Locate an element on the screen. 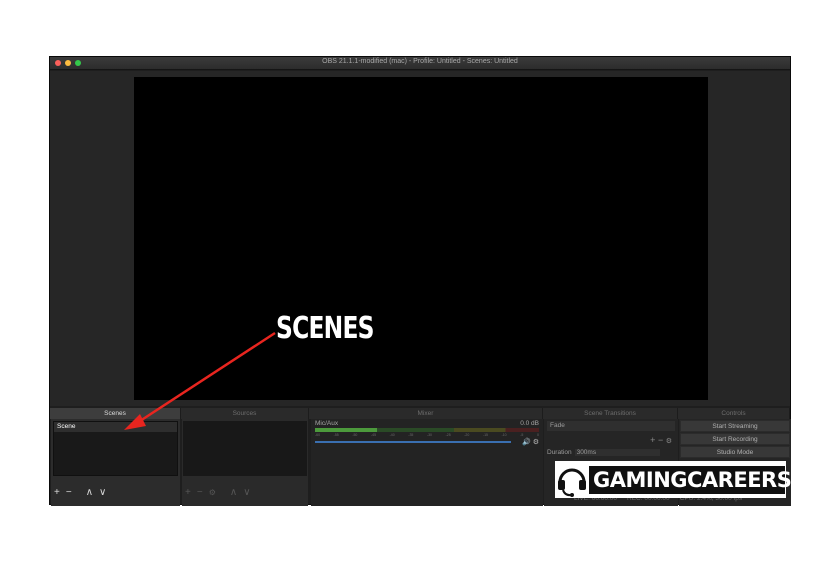 This screenshot has width=840, height=572. move-source-up-button: ∧ is located at coordinates (233, 493).